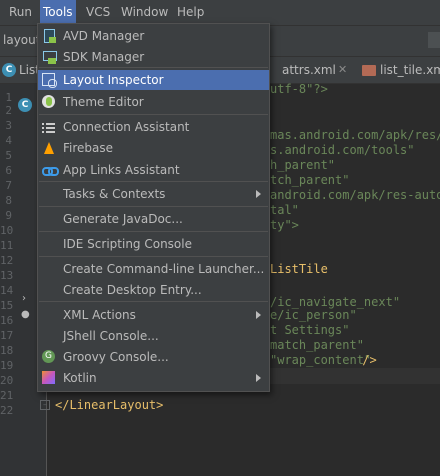 The width and height of the screenshot is (440, 476). I want to click on firebase-icon, so click(49, 148).